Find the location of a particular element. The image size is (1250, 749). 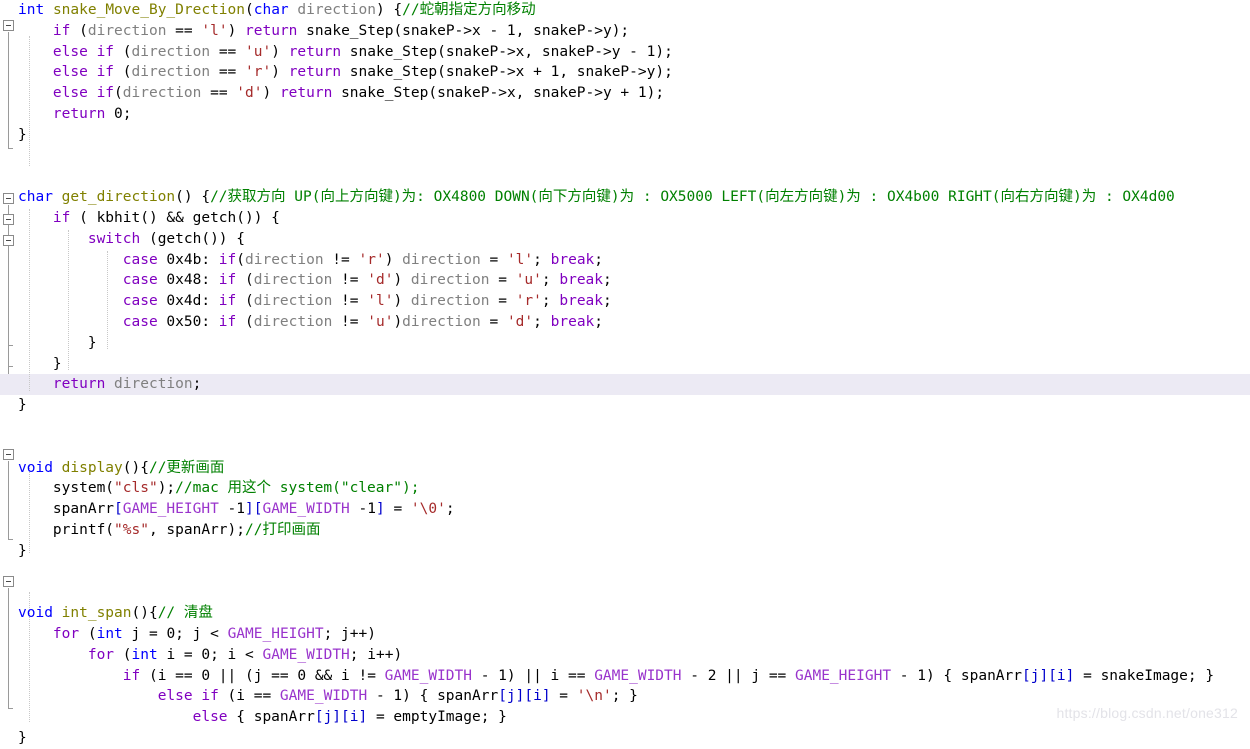

token-pl: -1 is located at coordinates (231, 509).